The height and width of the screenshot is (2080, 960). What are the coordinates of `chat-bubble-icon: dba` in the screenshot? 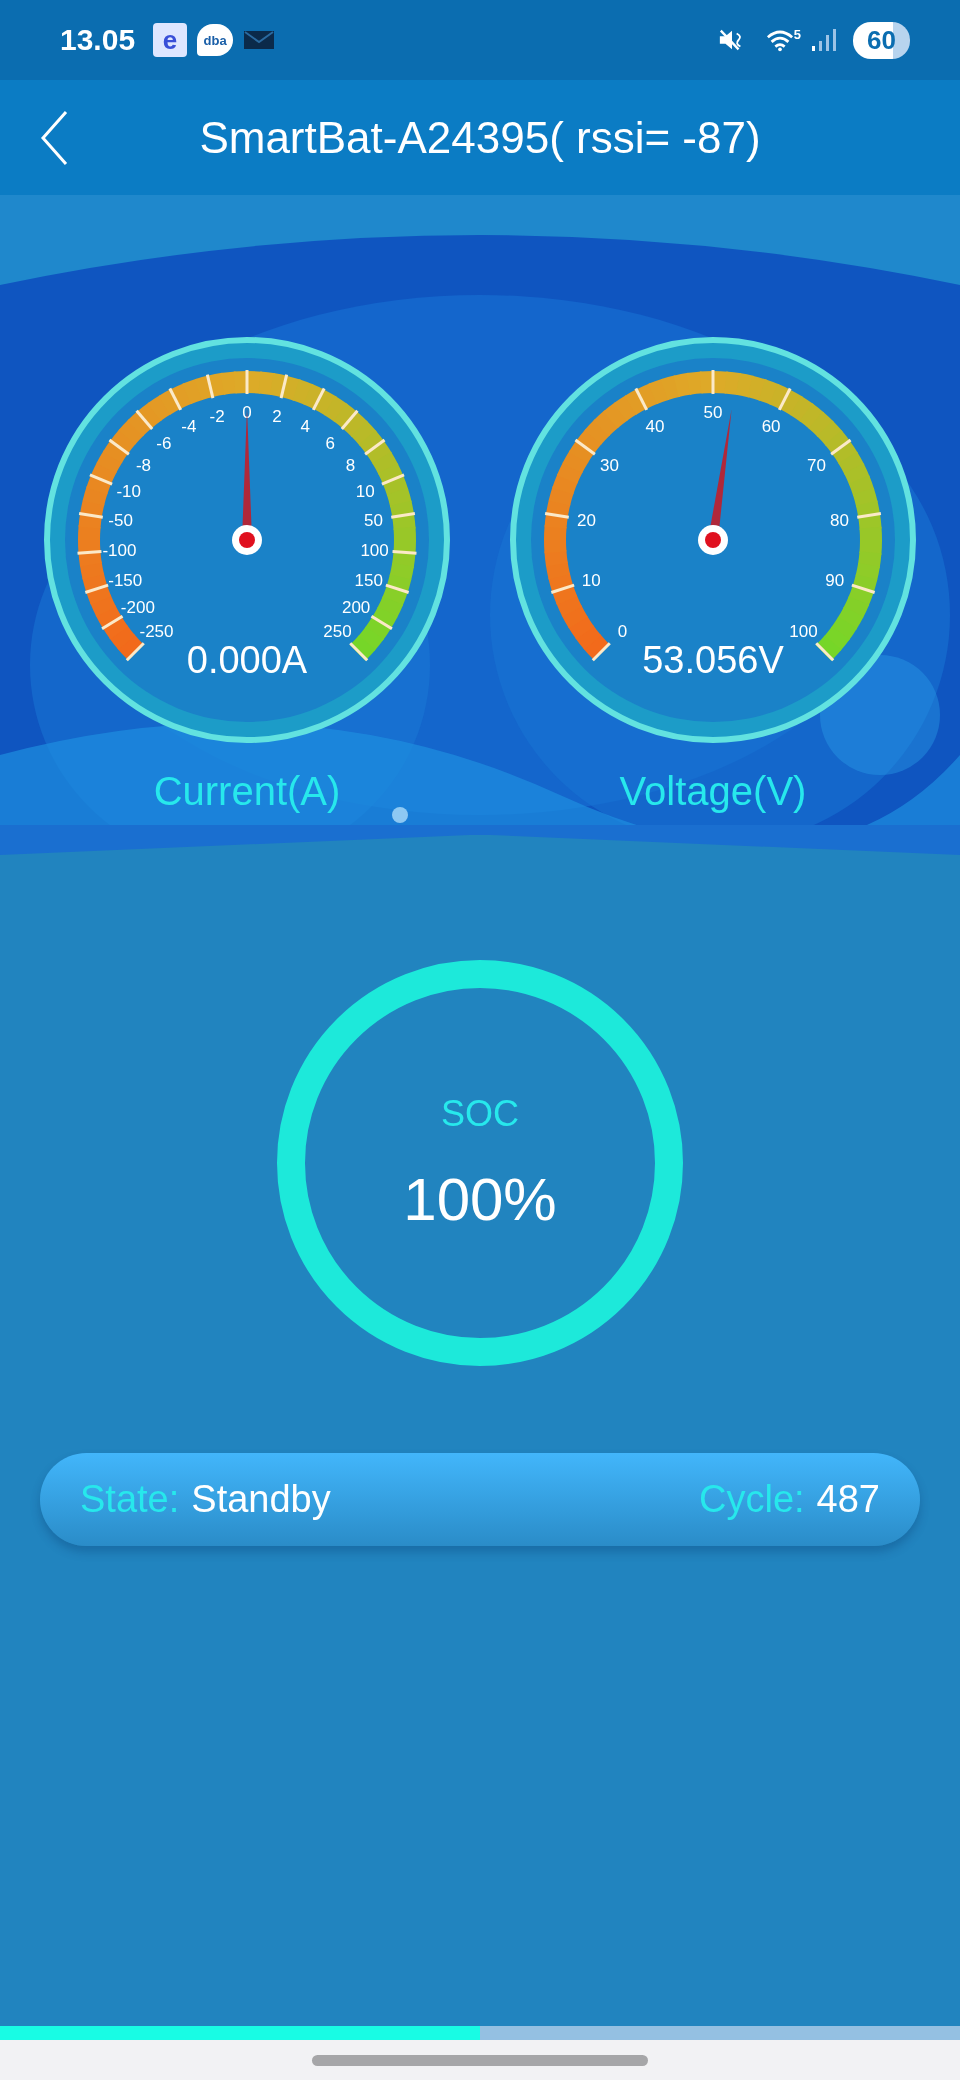 It's located at (215, 40).